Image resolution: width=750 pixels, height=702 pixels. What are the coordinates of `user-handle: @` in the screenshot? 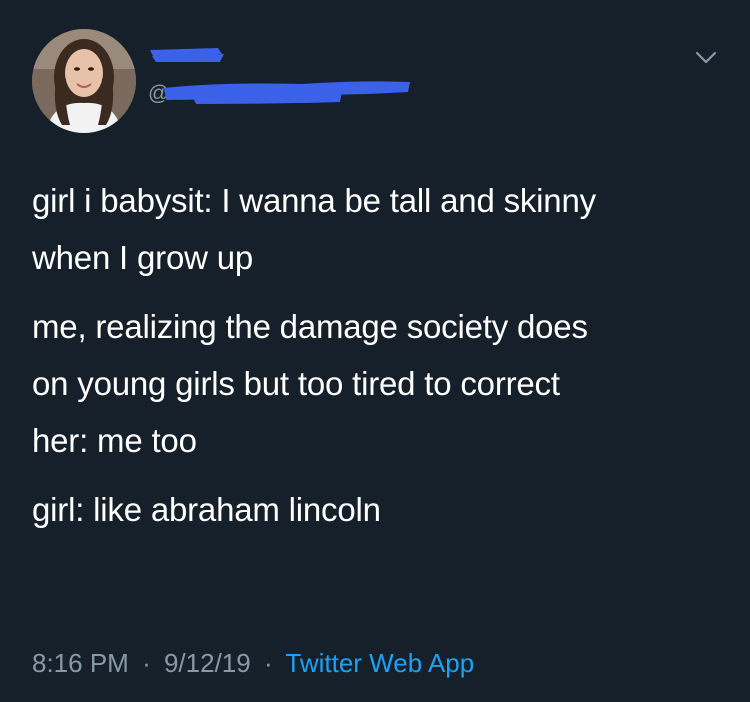 It's located at (279, 93).